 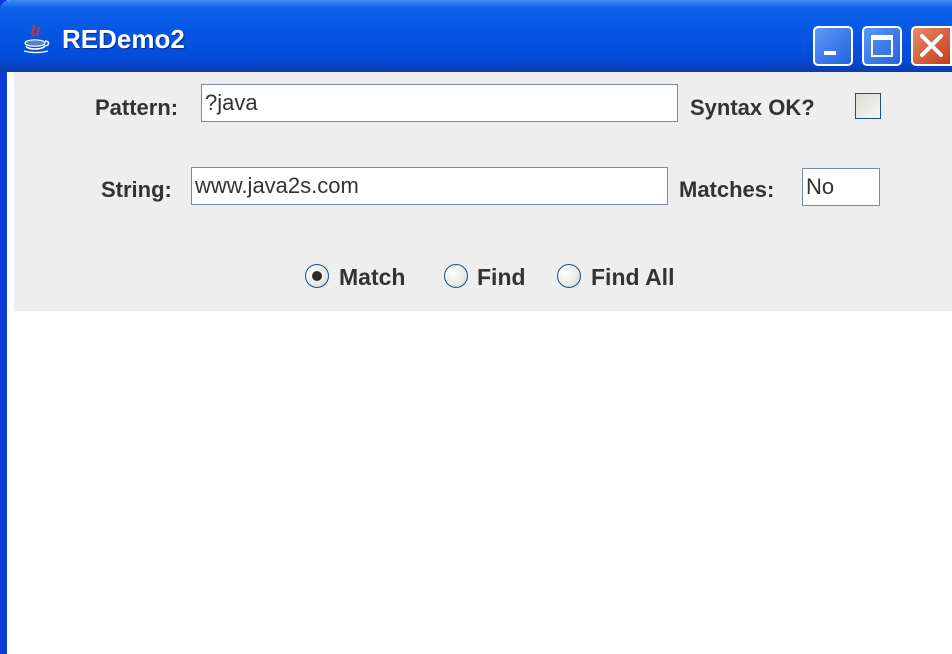 I want to click on radio-selected-dot, so click(x=317, y=276).